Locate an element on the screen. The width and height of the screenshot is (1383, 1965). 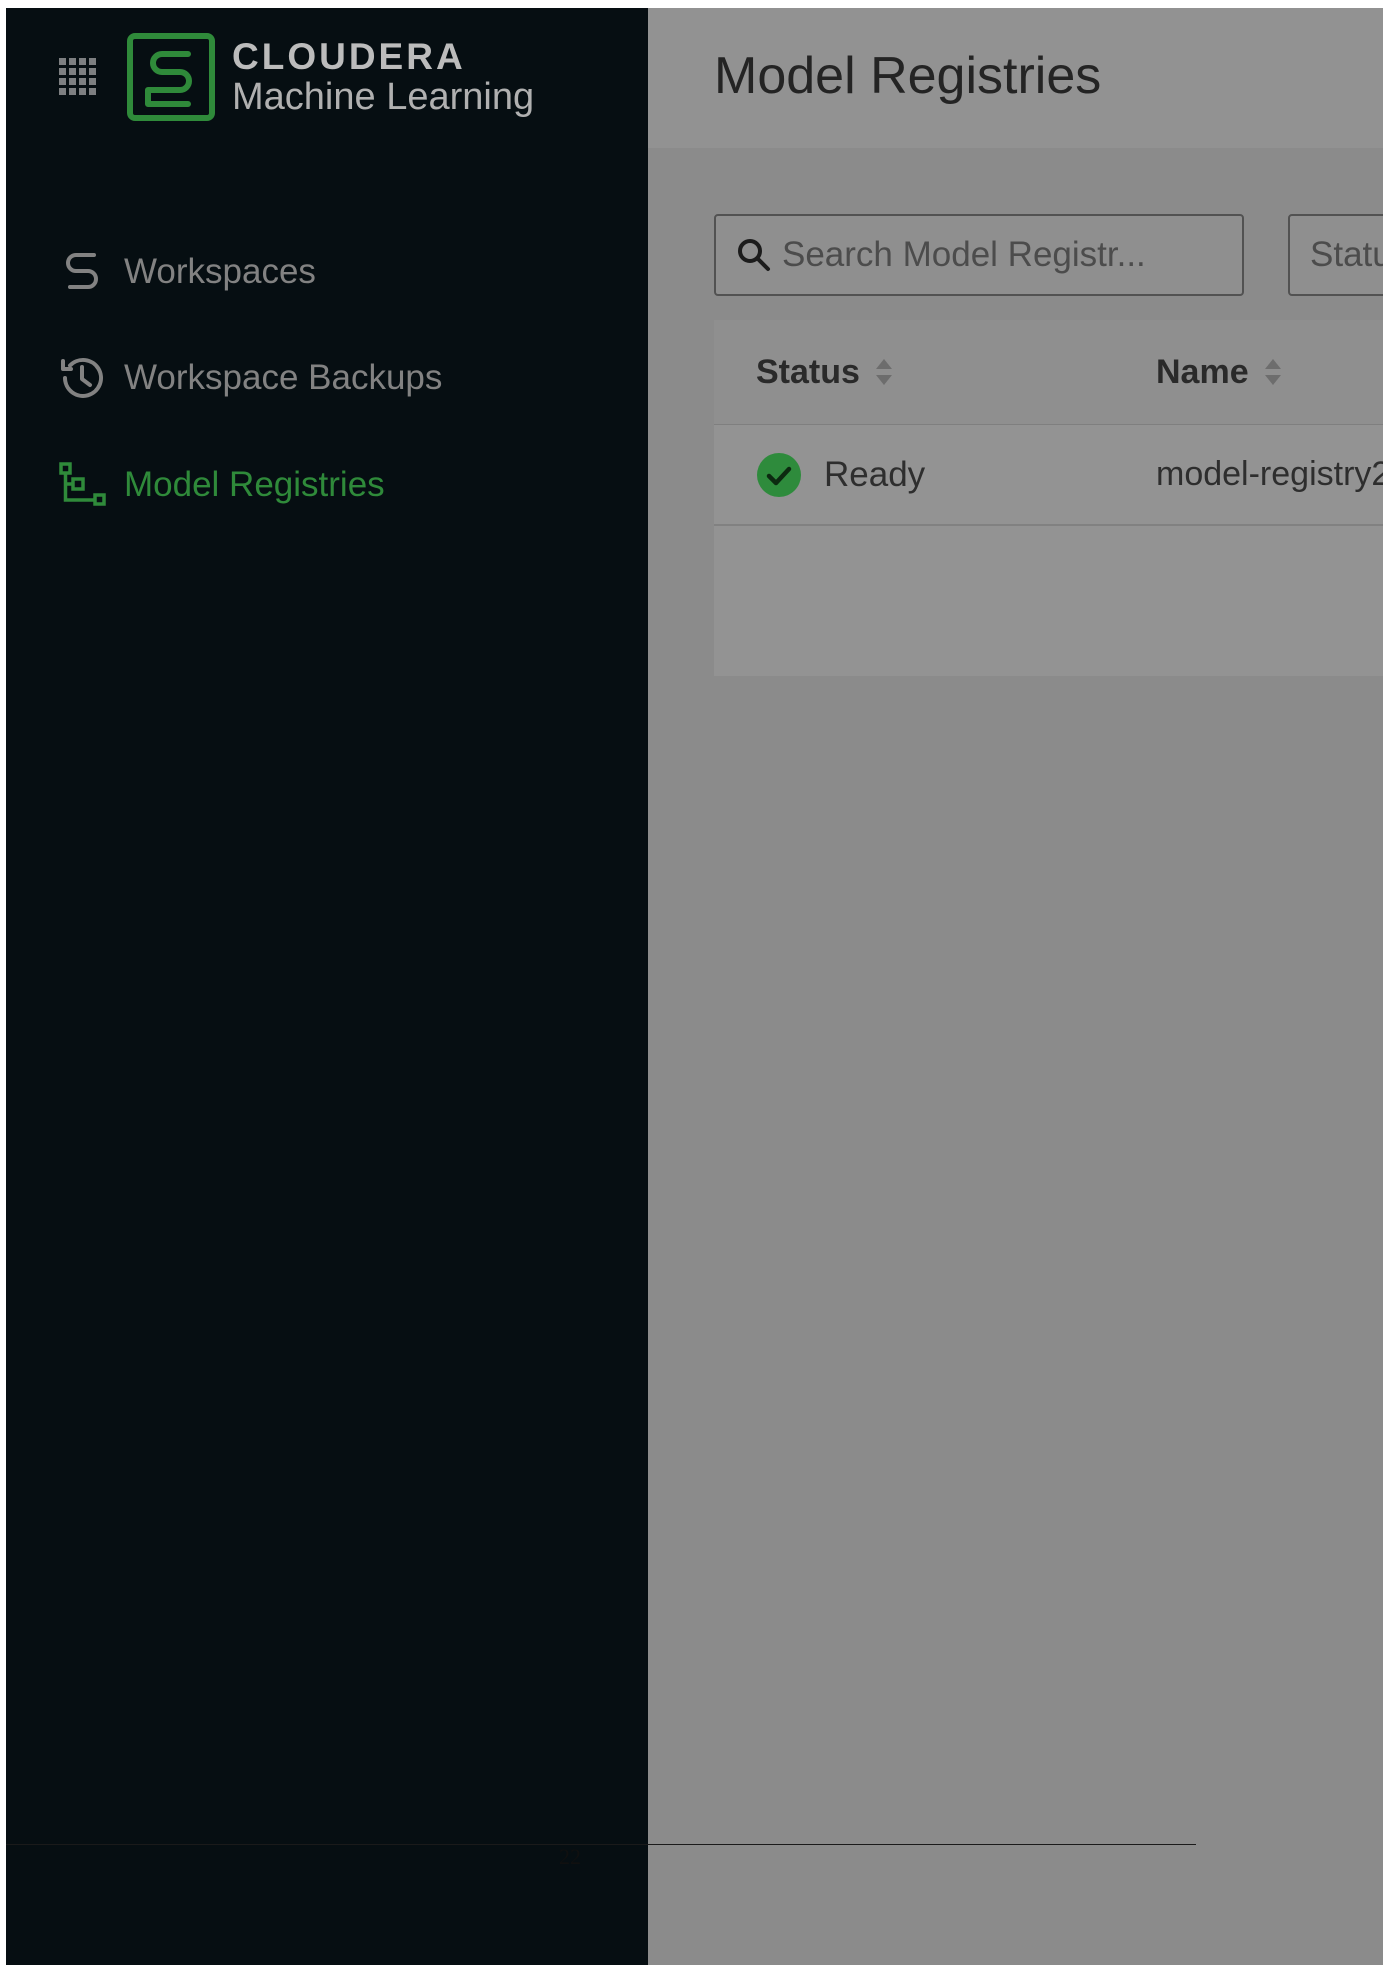
column-header-status: Status is located at coordinates (825, 372).